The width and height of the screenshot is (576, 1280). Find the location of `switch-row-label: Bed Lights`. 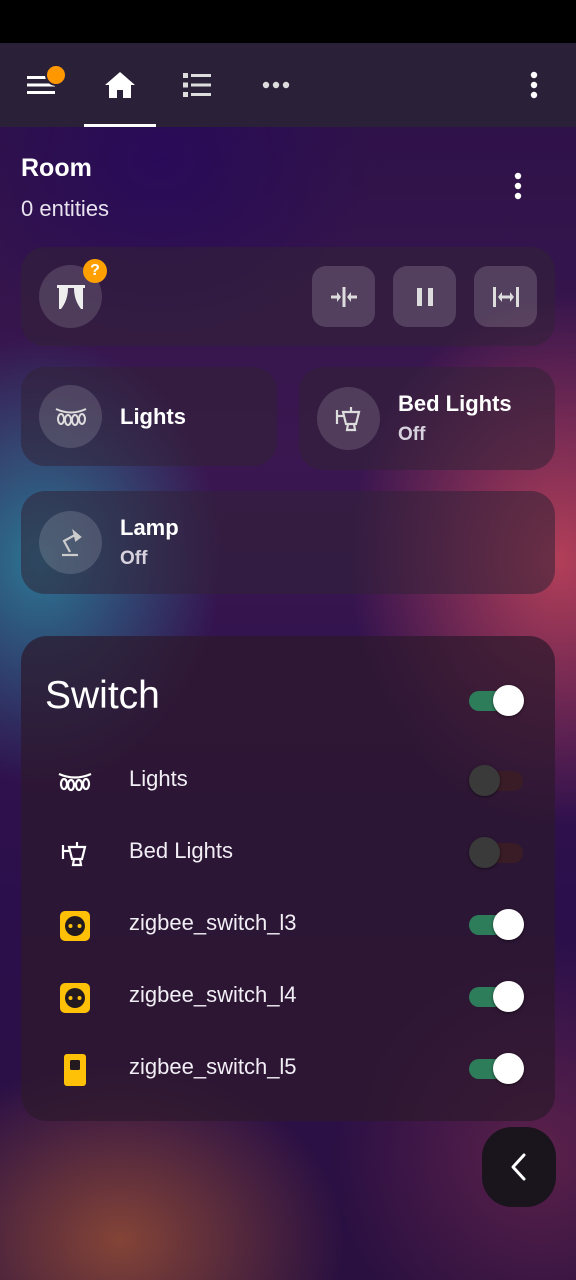

switch-row-label: Bed Lights is located at coordinates (181, 850).